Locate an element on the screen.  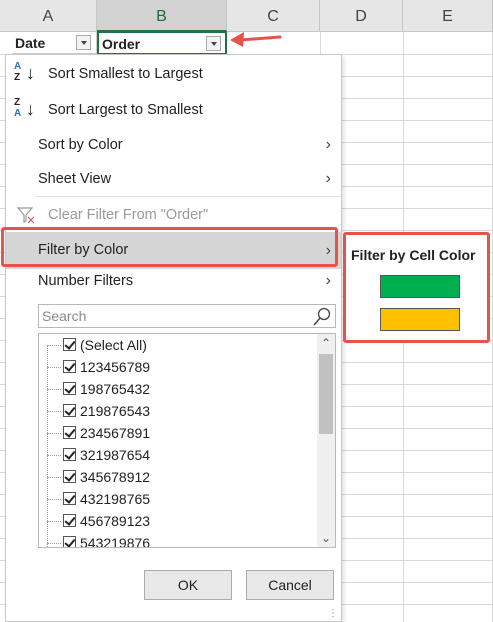
sort-descending-icon: Z A ↓ is located at coordinates (24, 108).